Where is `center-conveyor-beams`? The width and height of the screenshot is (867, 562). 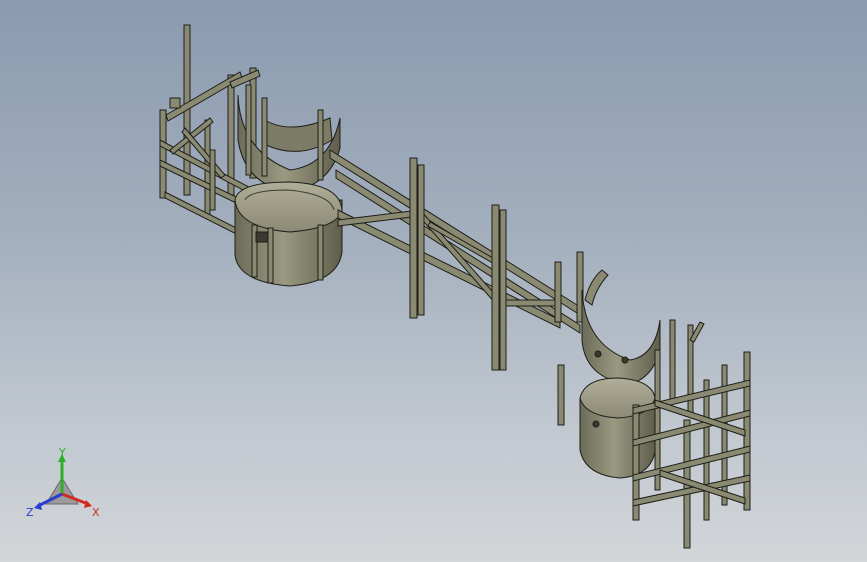
center-conveyor-beams is located at coordinates (457, 241).